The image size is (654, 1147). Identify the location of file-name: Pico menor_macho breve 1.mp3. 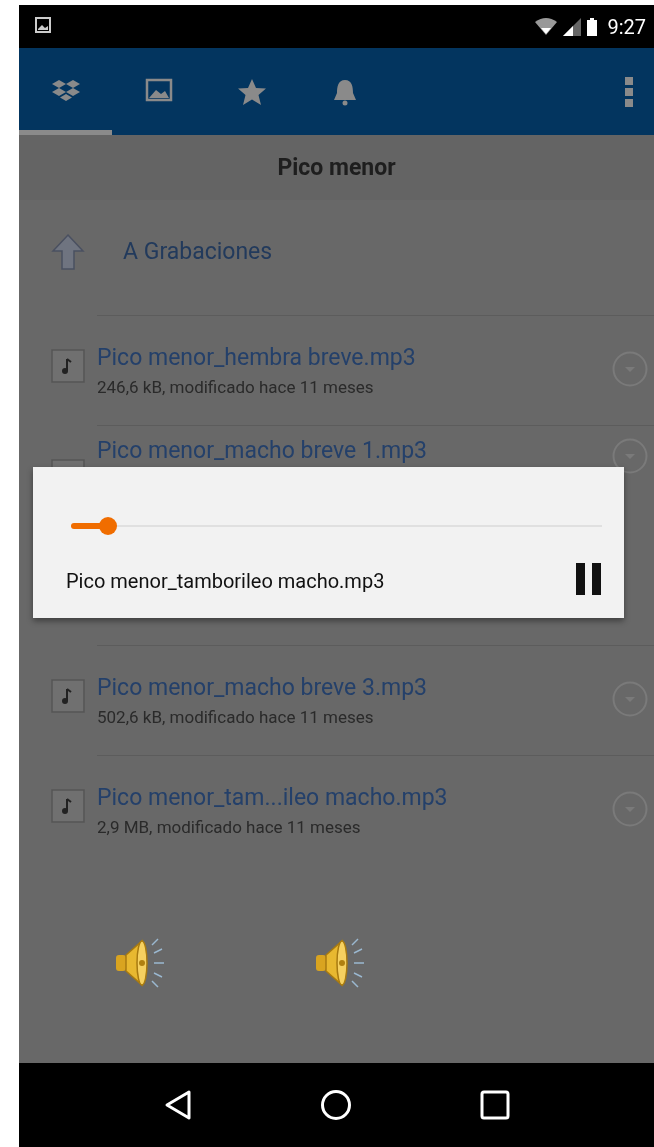
(262, 451).